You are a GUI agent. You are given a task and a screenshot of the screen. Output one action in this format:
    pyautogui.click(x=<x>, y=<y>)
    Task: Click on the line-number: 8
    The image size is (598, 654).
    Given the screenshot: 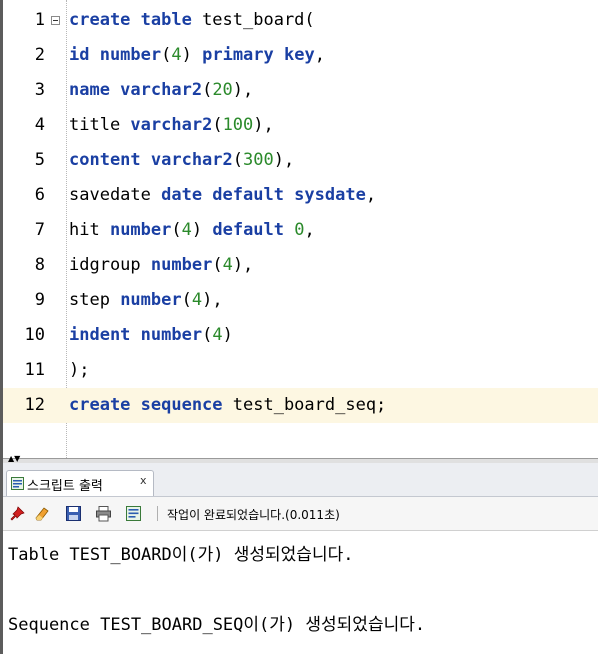 What is the action you would take?
    pyautogui.click(x=39, y=265)
    